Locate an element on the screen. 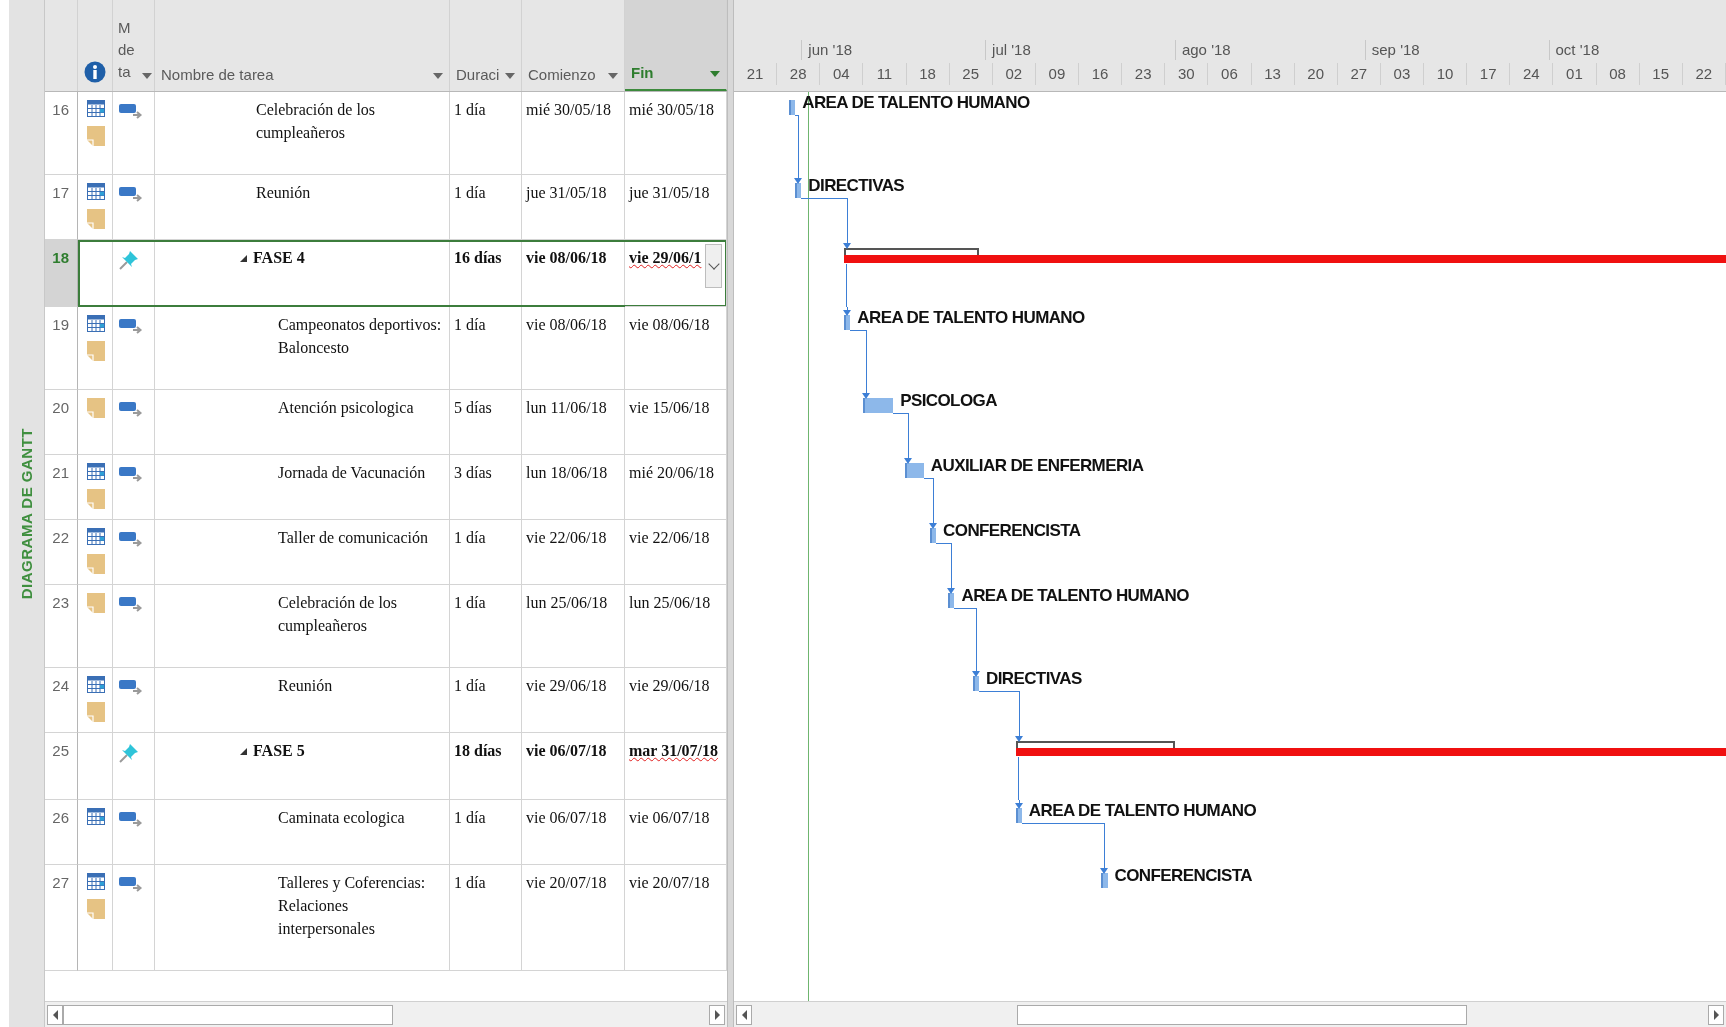 This screenshot has height=1027, width=1726. row-number: 24 is located at coordinates (61, 700).